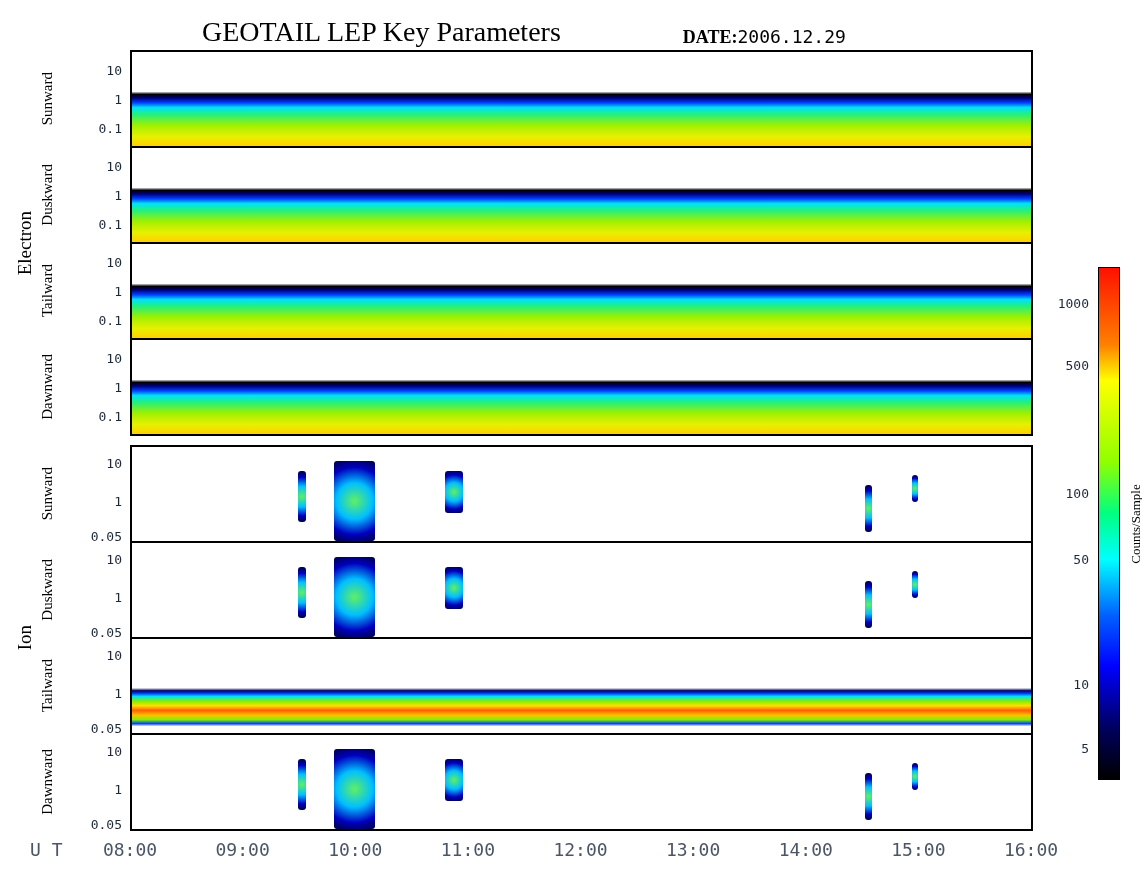 Image resolution: width=1142 pixels, height=880 pixels. What do you see at coordinates (24, 243) in the screenshot?
I see `group-label: Electron` at bounding box center [24, 243].